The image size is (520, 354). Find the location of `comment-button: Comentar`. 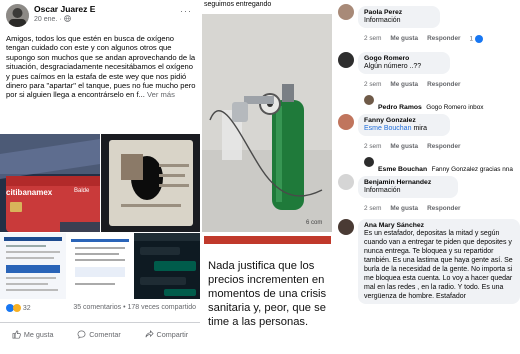

comment-button: Comentar is located at coordinates (99, 334).